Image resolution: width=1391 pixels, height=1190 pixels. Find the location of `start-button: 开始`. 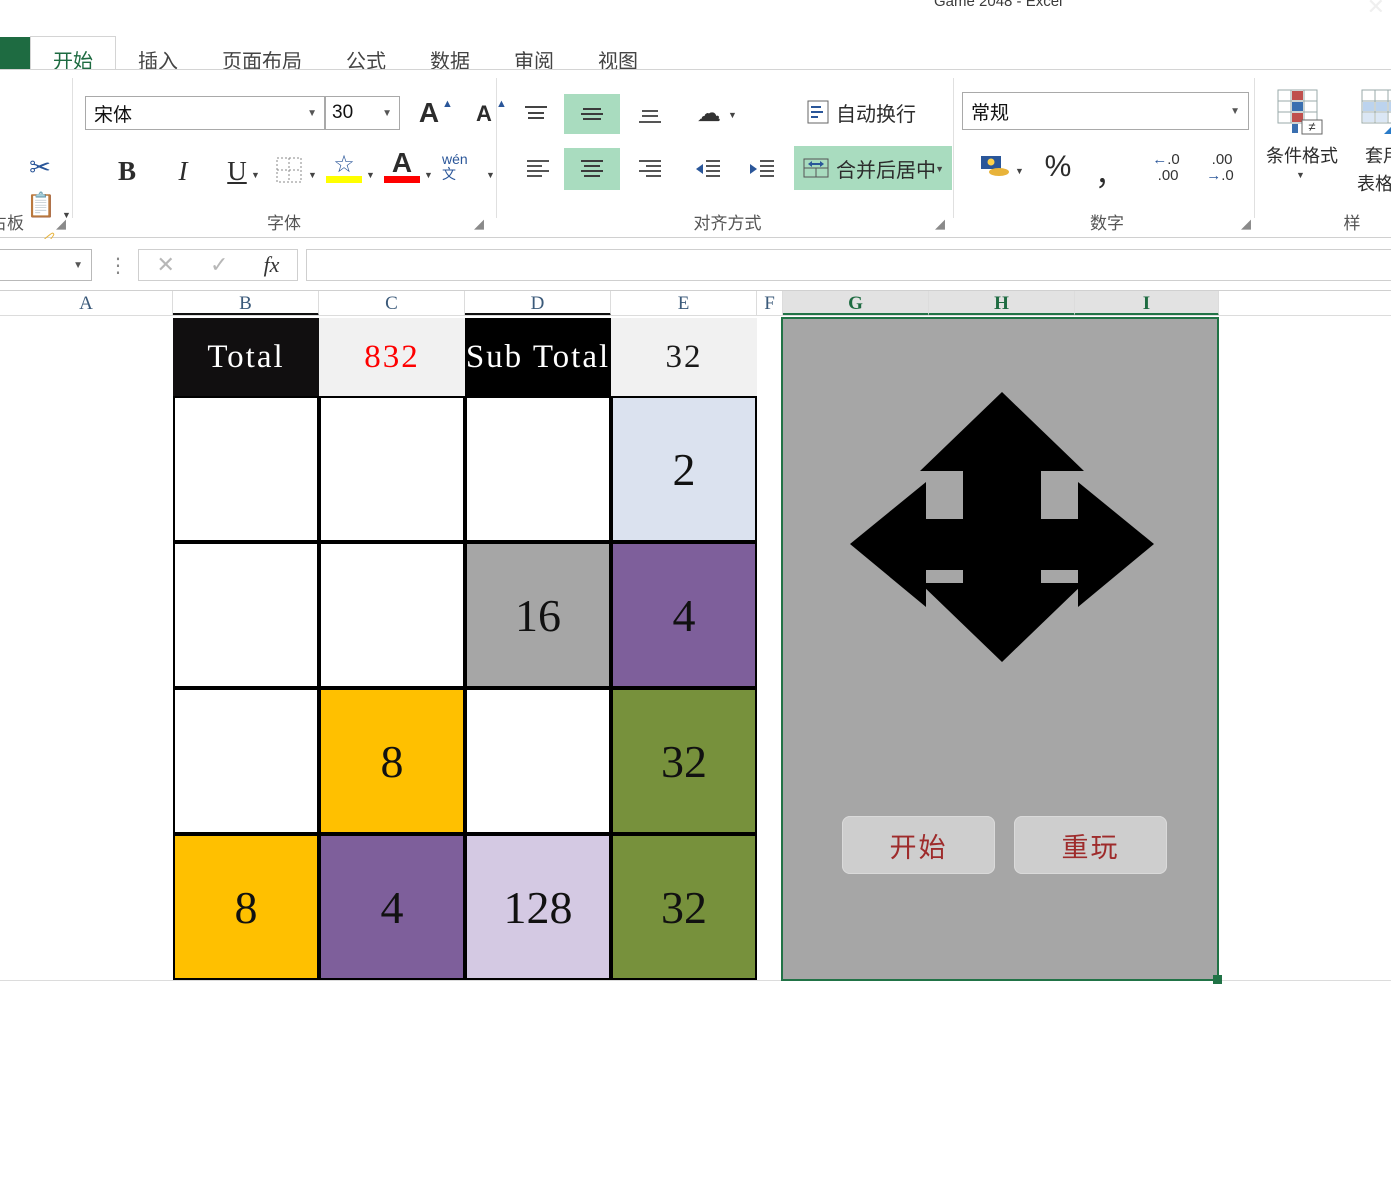

start-button: 开始 is located at coordinates (918, 845).